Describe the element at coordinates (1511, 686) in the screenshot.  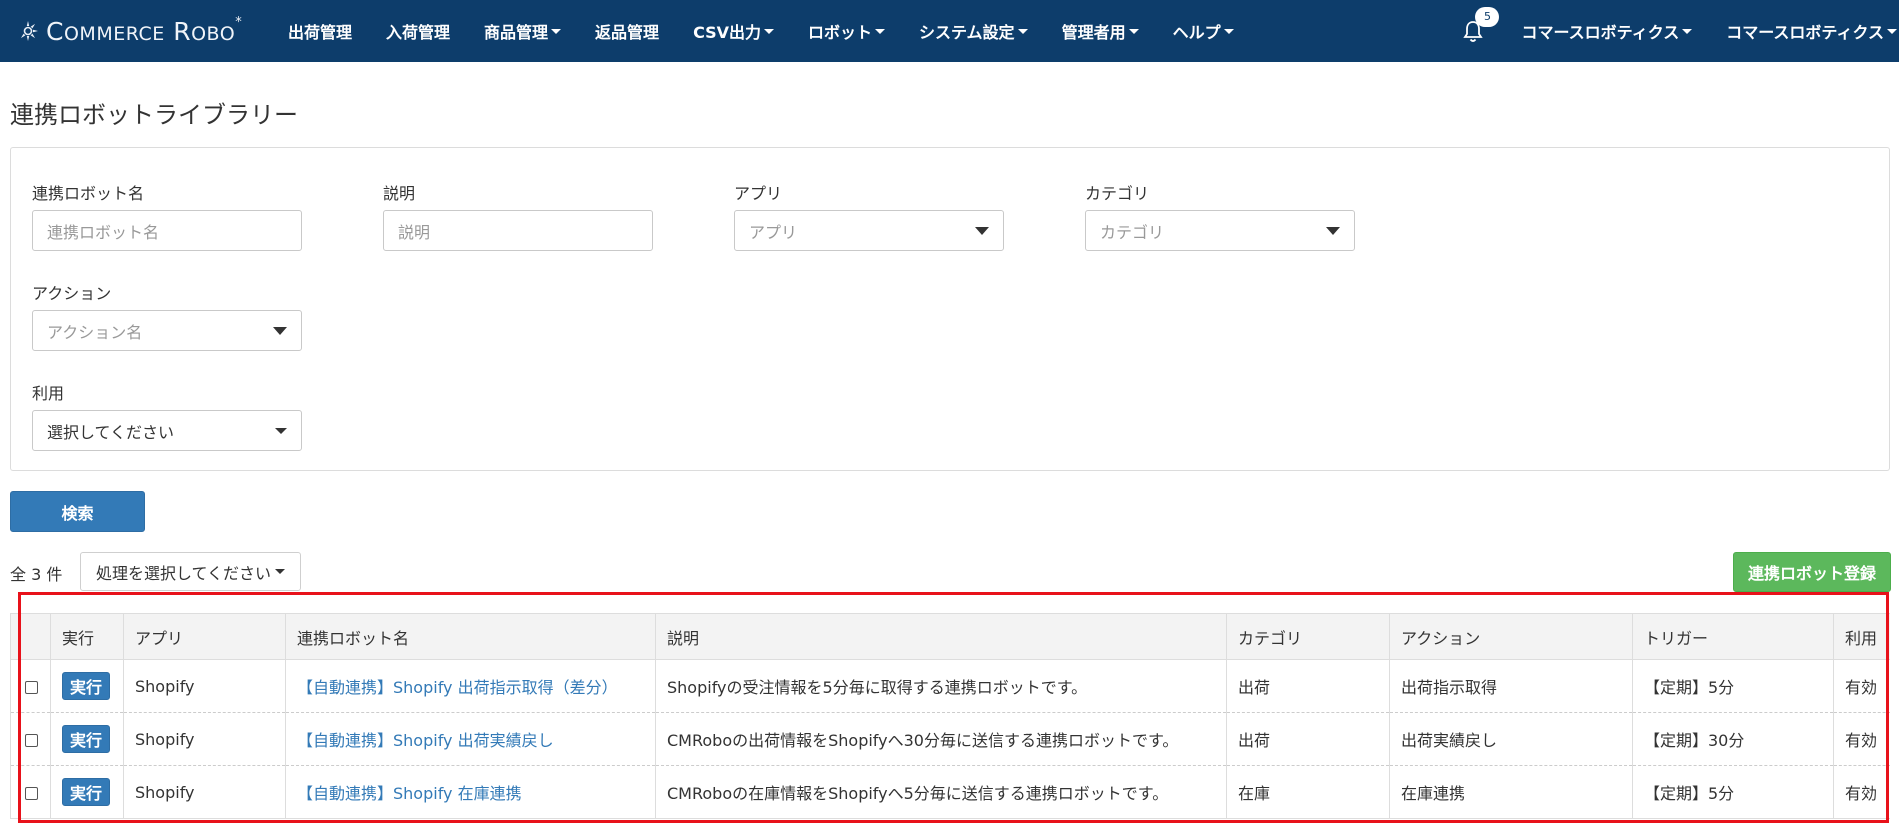
I see `cell-action: 出荷指示取得` at that location.